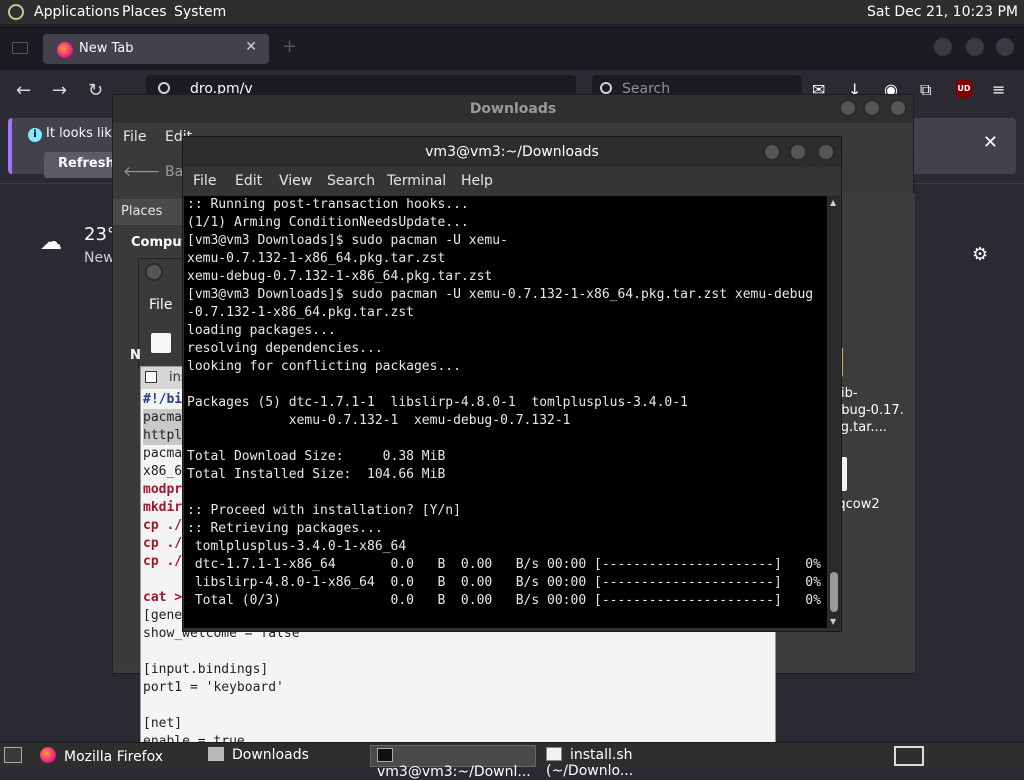  I want to click on code-line: port1 = 'keyboard', so click(213, 687).